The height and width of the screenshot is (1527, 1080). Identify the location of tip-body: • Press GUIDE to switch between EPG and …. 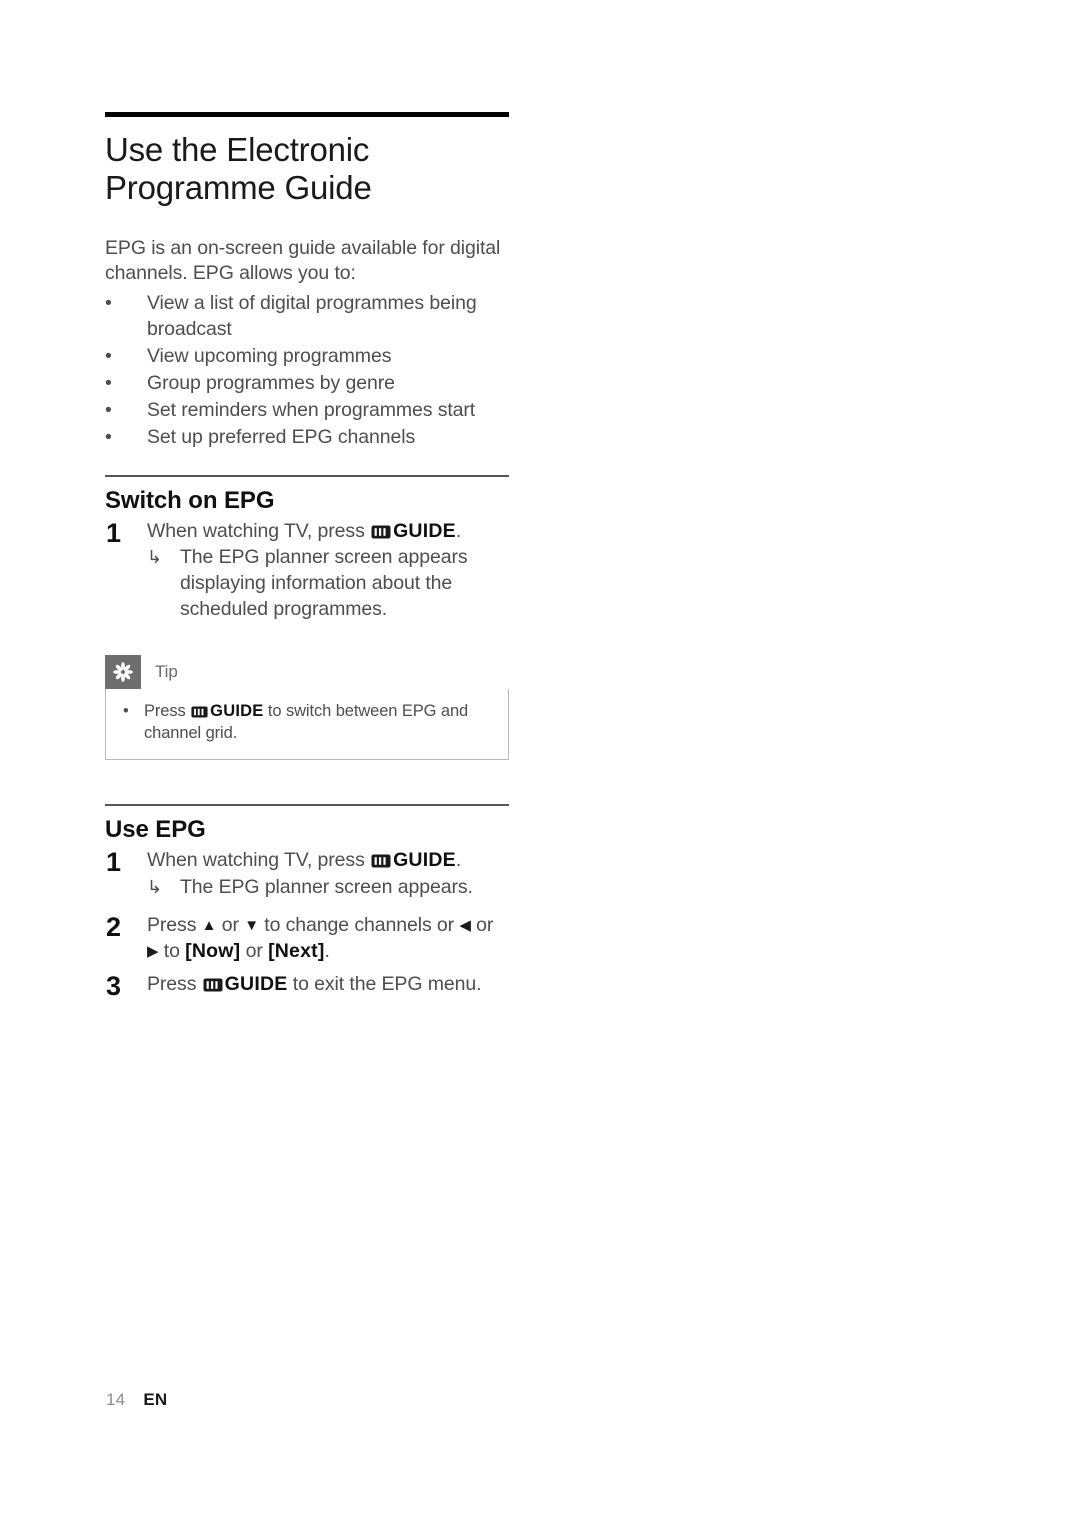
(307, 724).